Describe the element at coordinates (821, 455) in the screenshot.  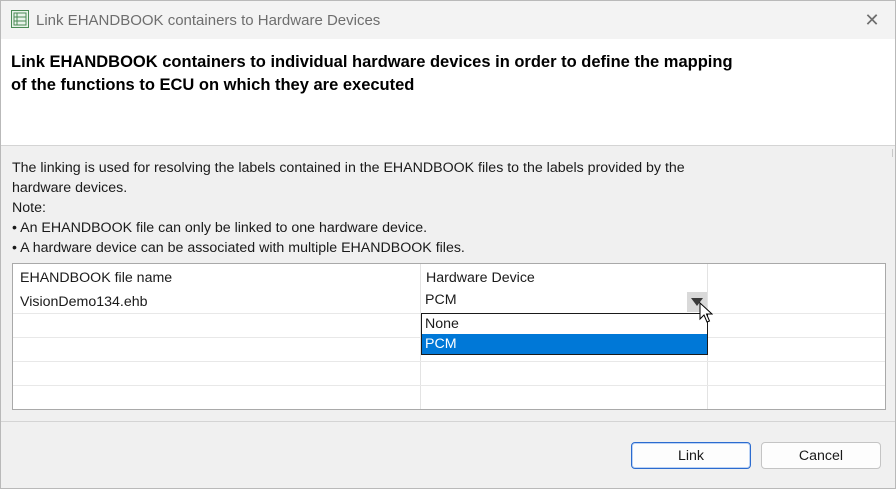
I see `cancel-button: Cancel` at that location.